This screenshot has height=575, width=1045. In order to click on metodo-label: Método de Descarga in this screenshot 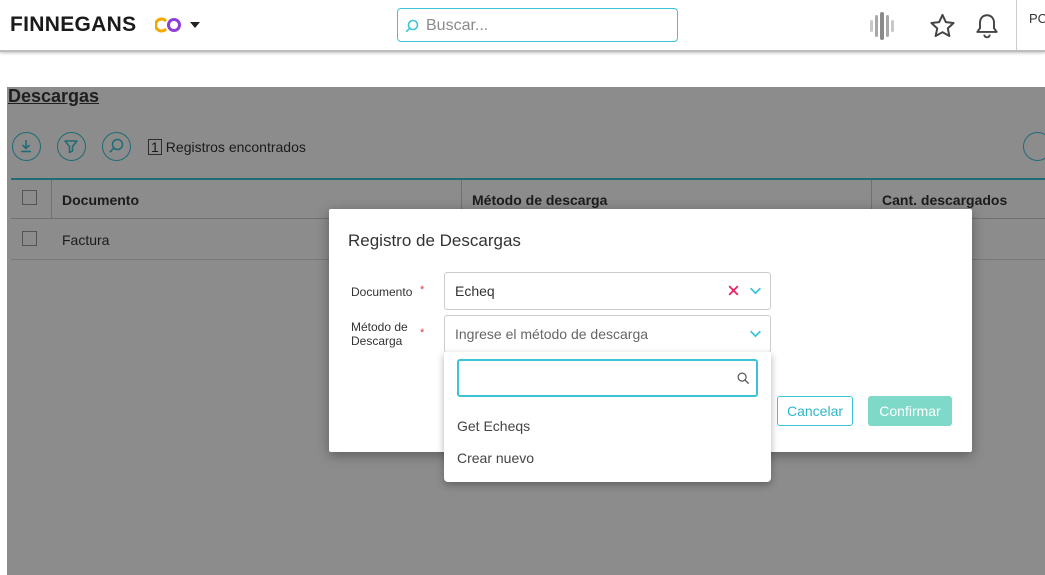, I will do `click(379, 334)`.